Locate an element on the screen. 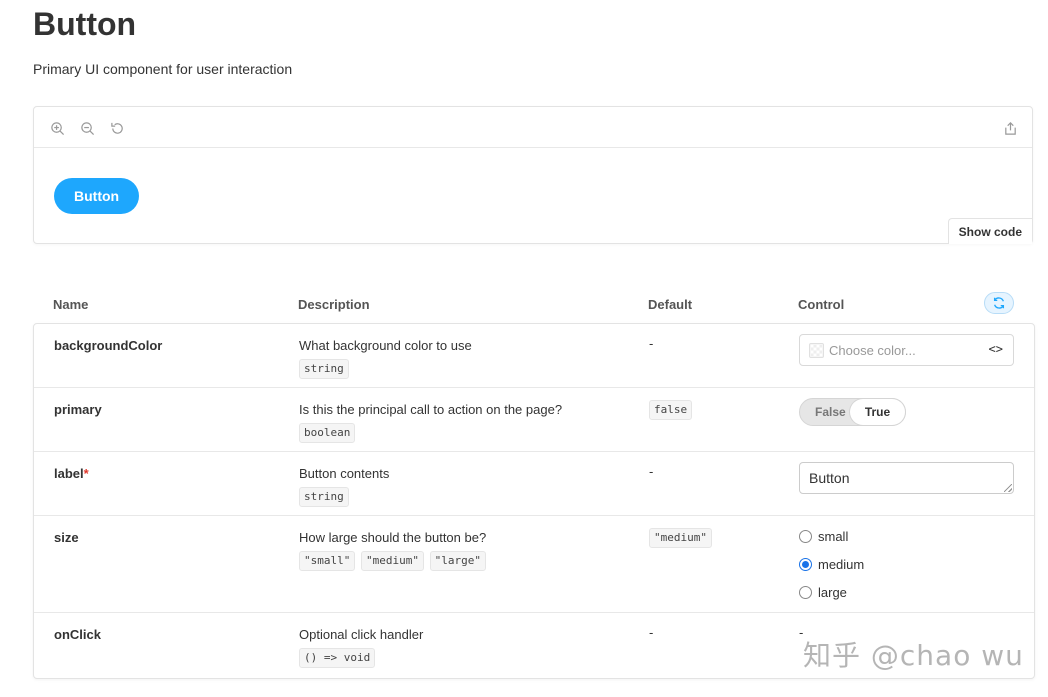 Image resolution: width=1048 pixels, height=697 pixels. watermark: 知乎 @chao wu is located at coordinates (913, 655).